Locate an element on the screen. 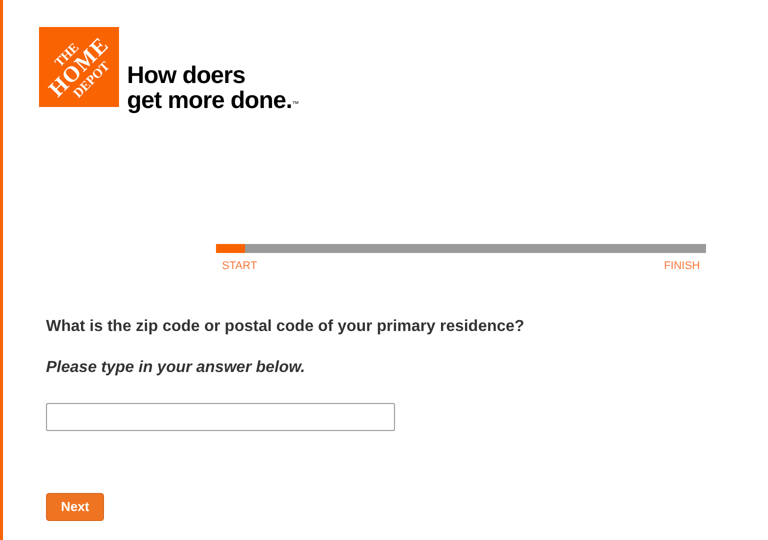  next-button: Next is located at coordinates (75, 506).